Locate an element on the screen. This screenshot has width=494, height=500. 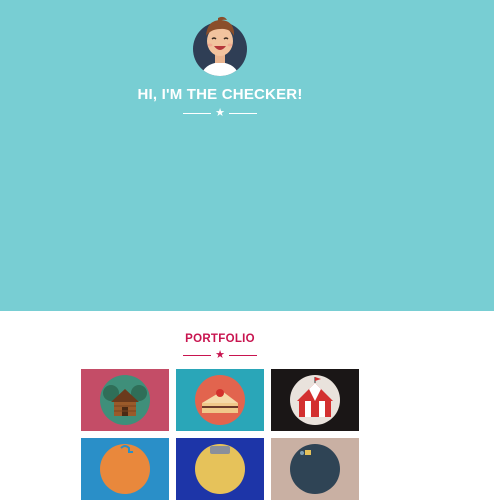
portfolio-item-puzzle is located at coordinates (125, 469).